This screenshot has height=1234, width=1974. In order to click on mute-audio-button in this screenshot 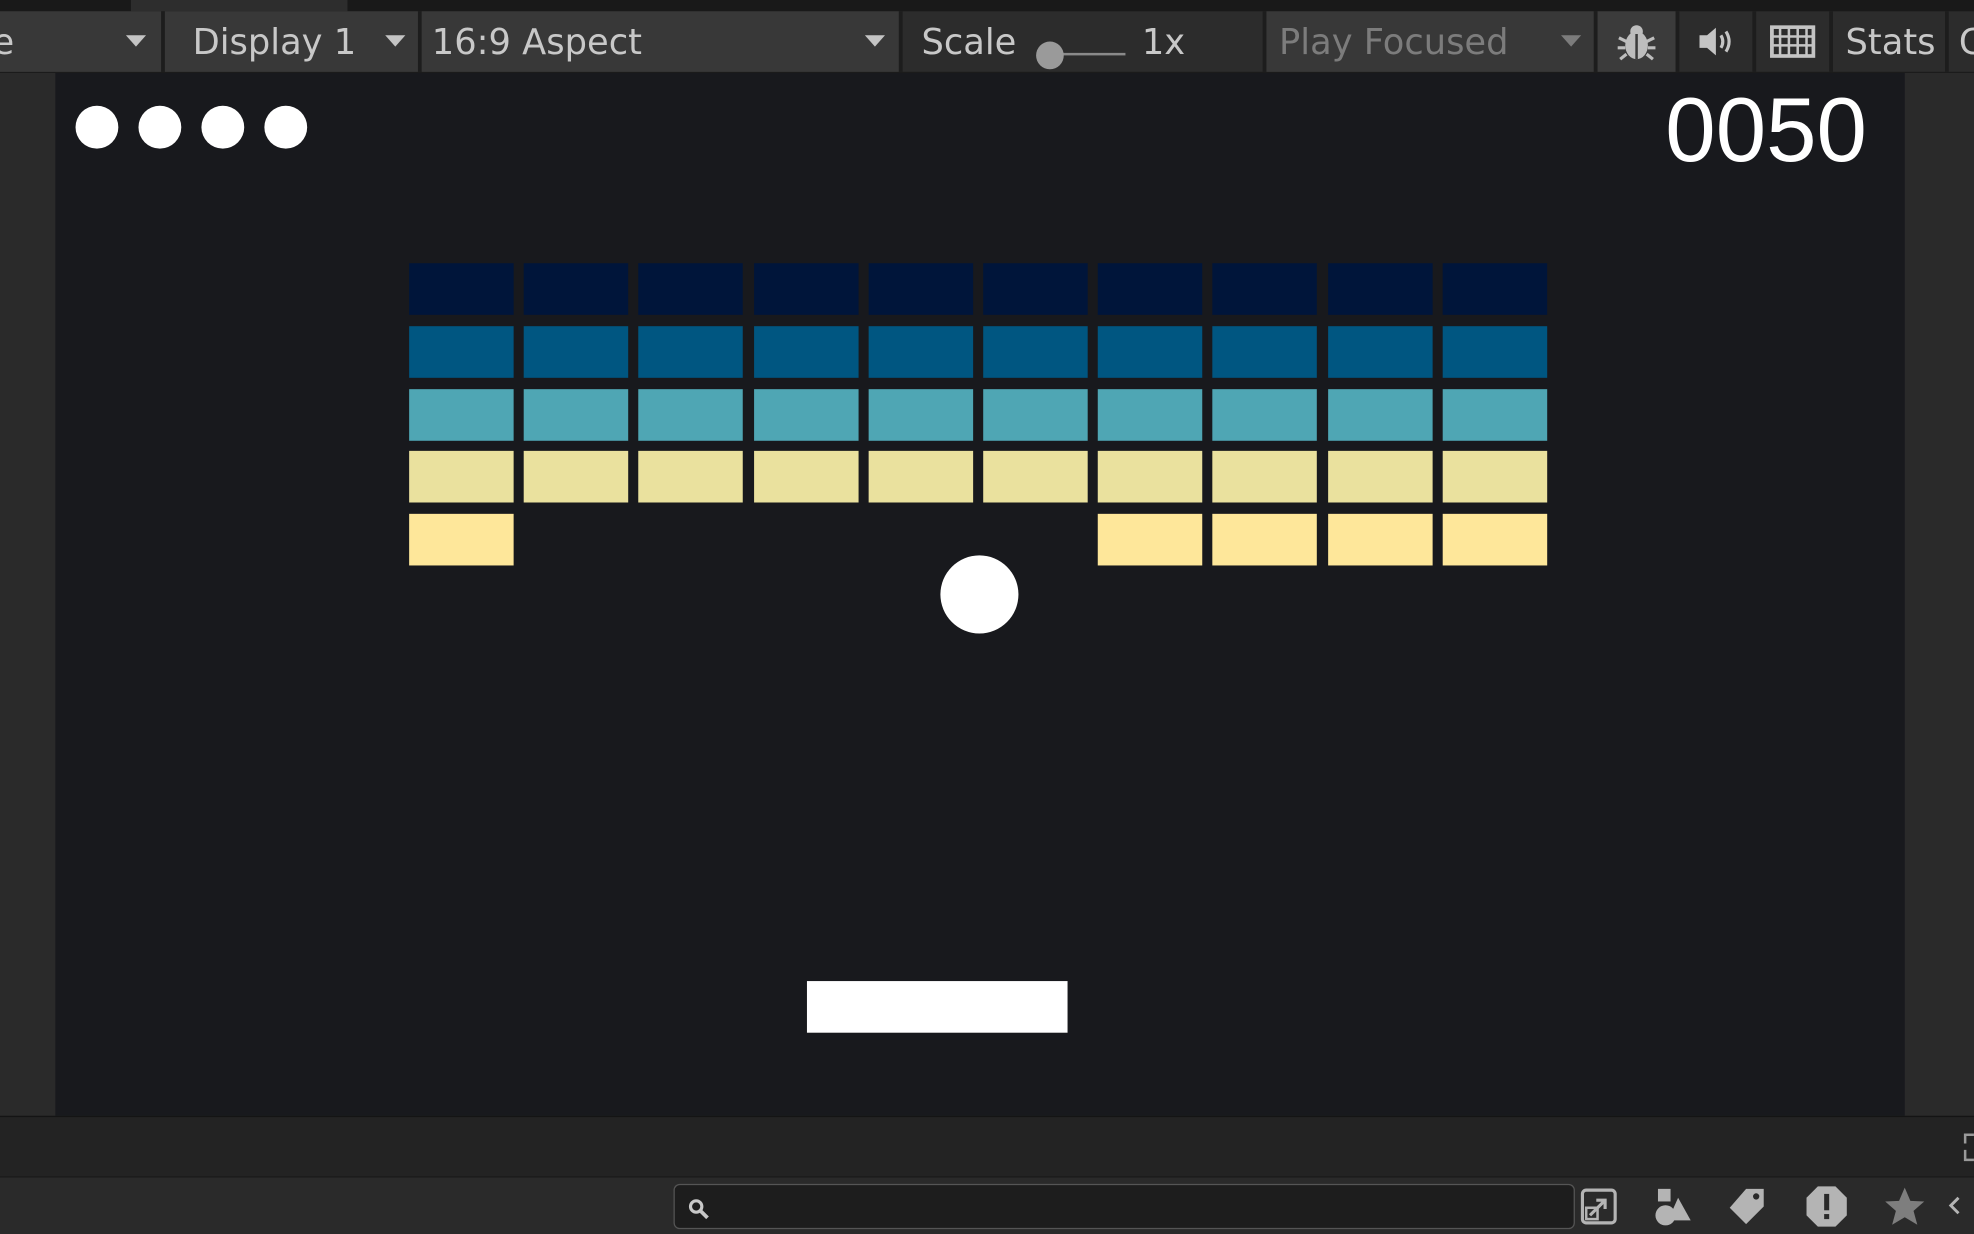, I will do `click(1715, 41)`.